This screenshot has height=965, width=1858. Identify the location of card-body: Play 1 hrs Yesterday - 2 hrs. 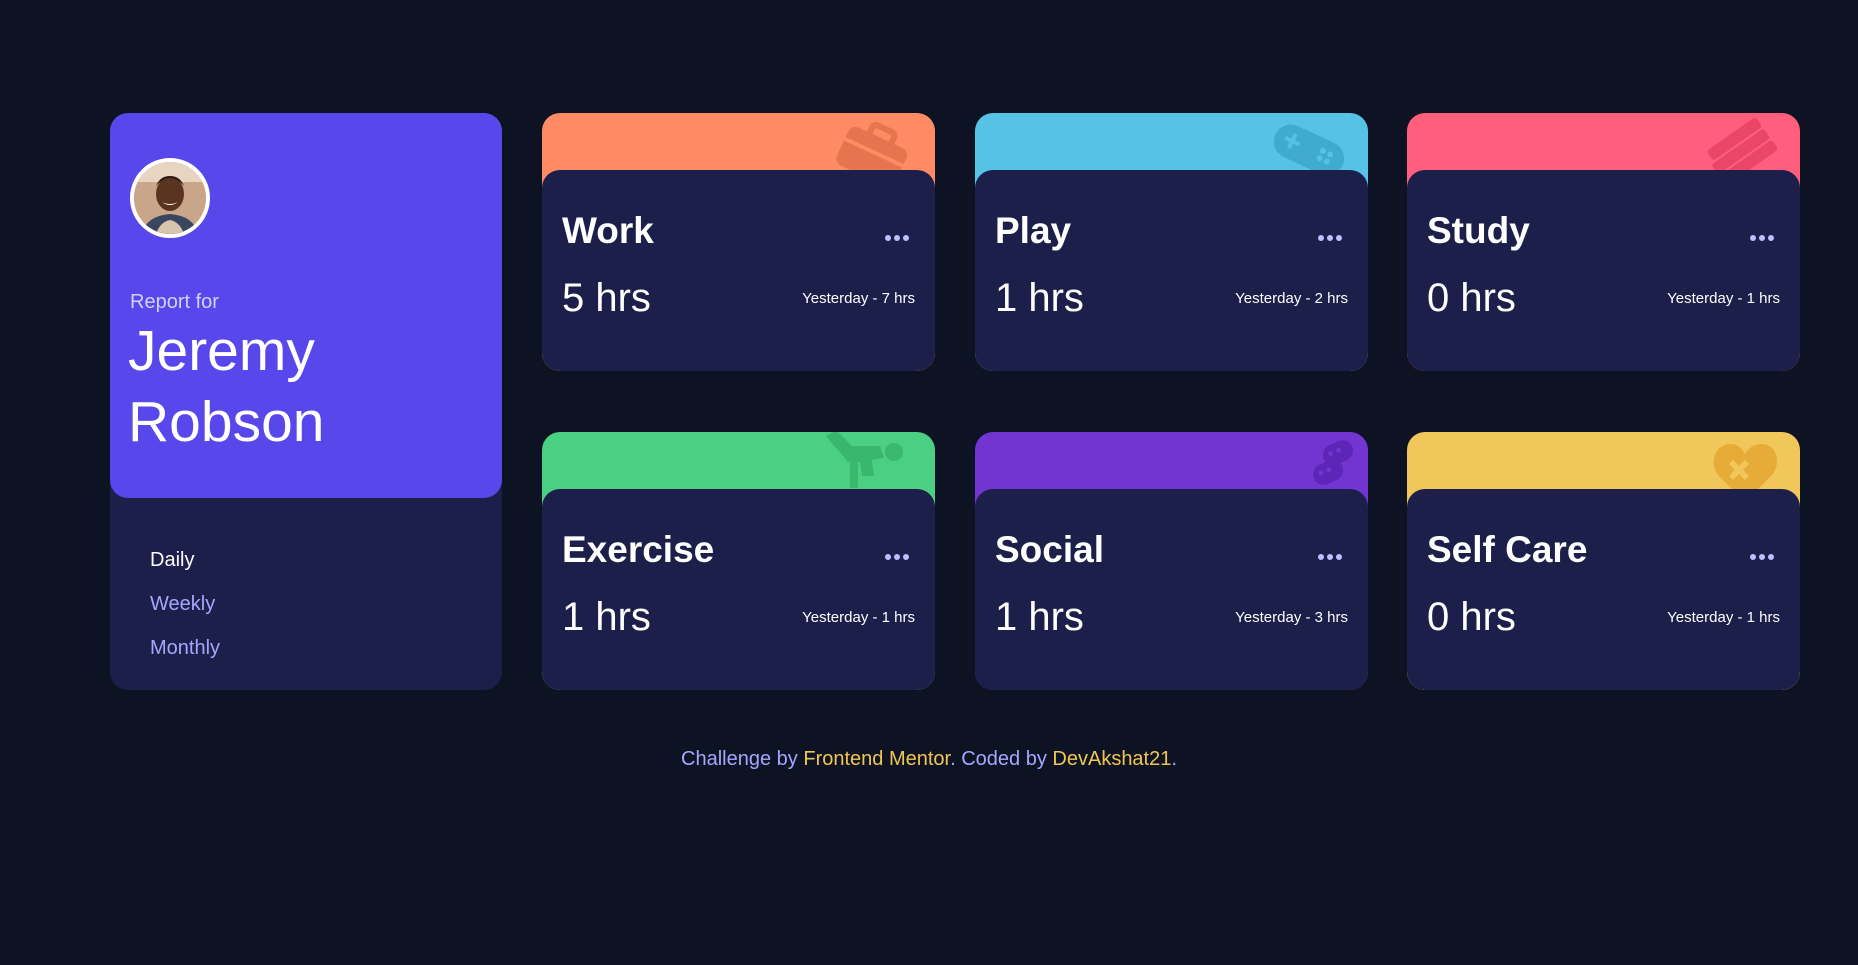
(1171, 270).